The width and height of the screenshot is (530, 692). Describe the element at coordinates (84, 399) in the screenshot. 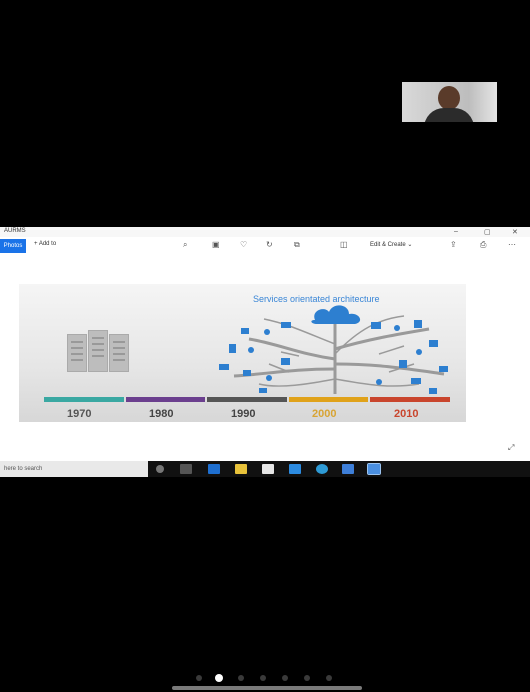

I see `timeline-segment-1970` at that location.